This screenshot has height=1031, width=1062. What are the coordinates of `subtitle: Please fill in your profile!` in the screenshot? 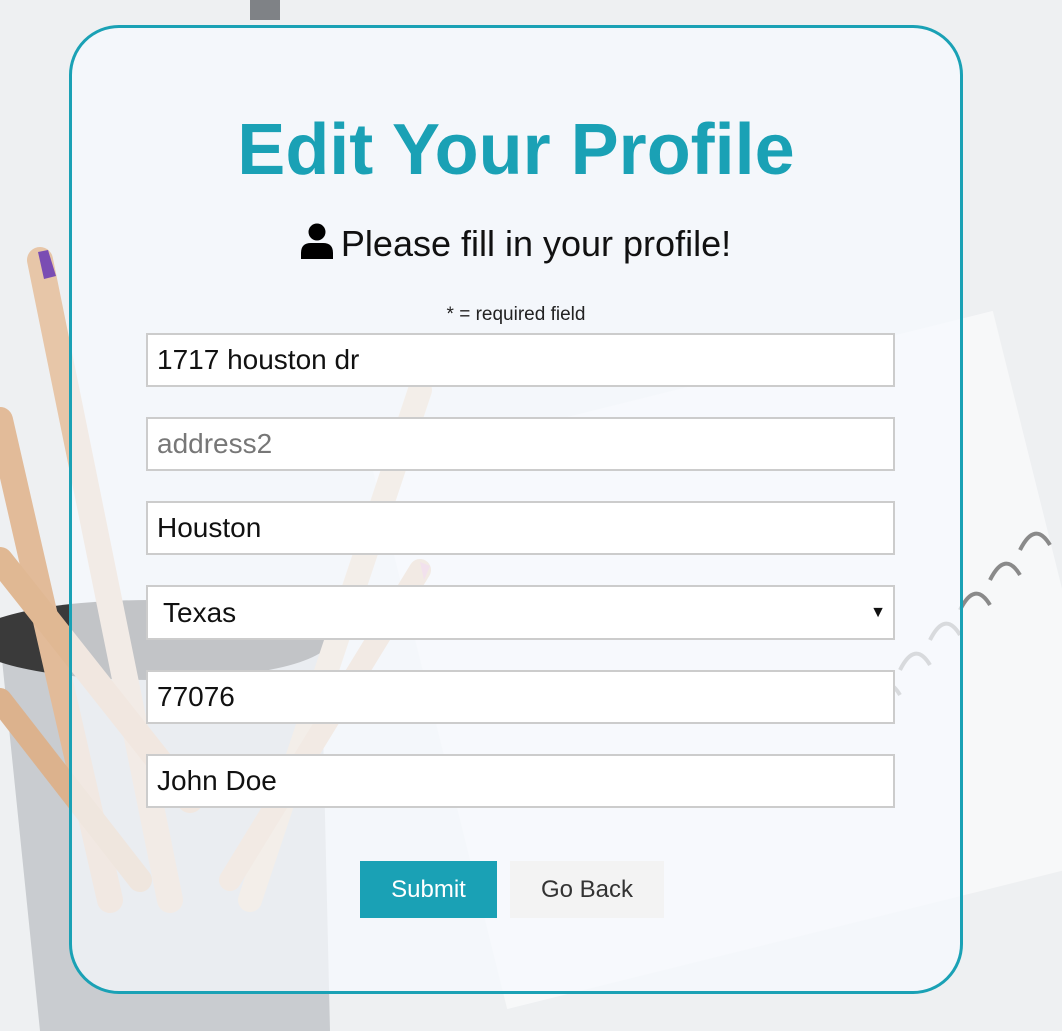 It's located at (516, 245).